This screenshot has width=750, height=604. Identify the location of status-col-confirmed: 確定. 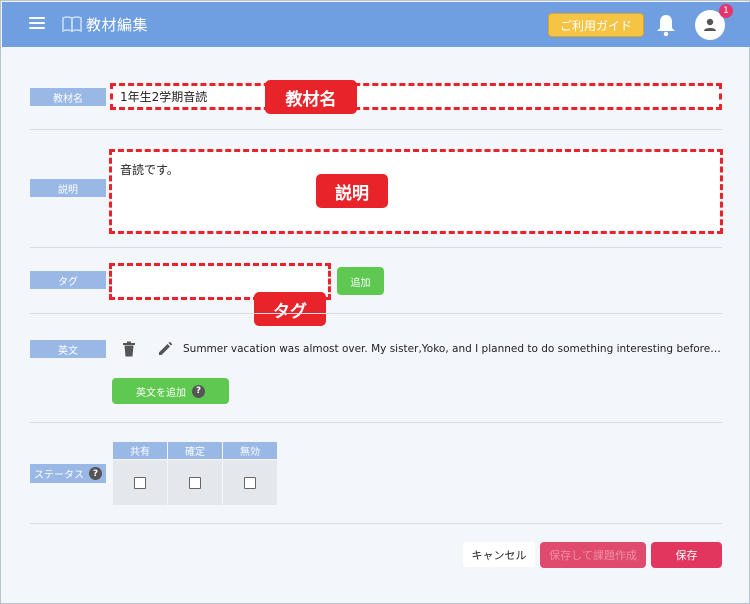
(195, 450).